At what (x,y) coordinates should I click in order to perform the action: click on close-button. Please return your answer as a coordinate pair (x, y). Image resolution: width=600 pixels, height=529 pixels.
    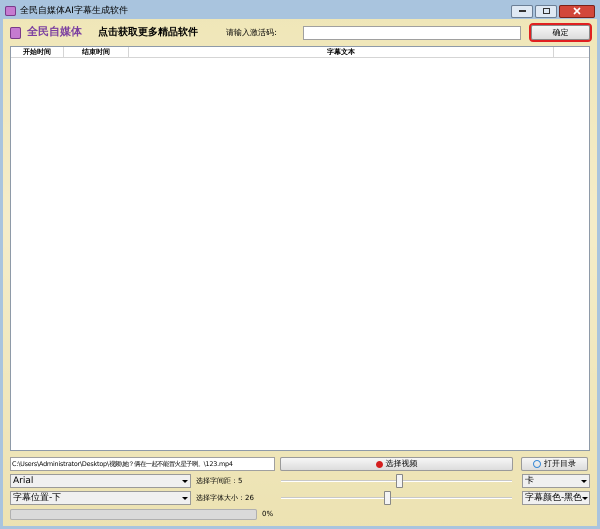
    Looking at the image, I should click on (577, 11).